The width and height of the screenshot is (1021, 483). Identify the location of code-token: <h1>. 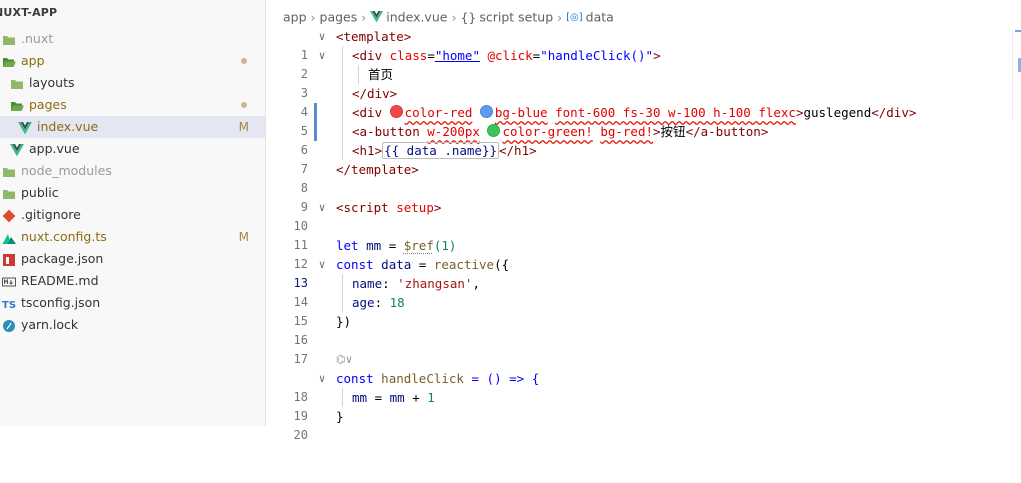
(367, 150).